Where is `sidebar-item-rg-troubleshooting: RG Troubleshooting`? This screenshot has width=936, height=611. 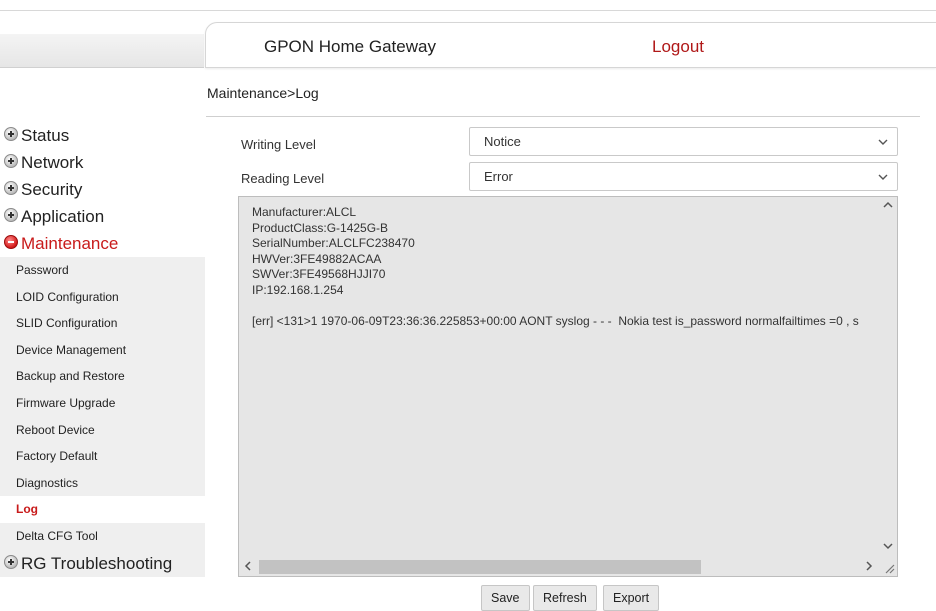
sidebar-item-rg-troubleshooting: RG Troubleshooting is located at coordinates (102, 563).